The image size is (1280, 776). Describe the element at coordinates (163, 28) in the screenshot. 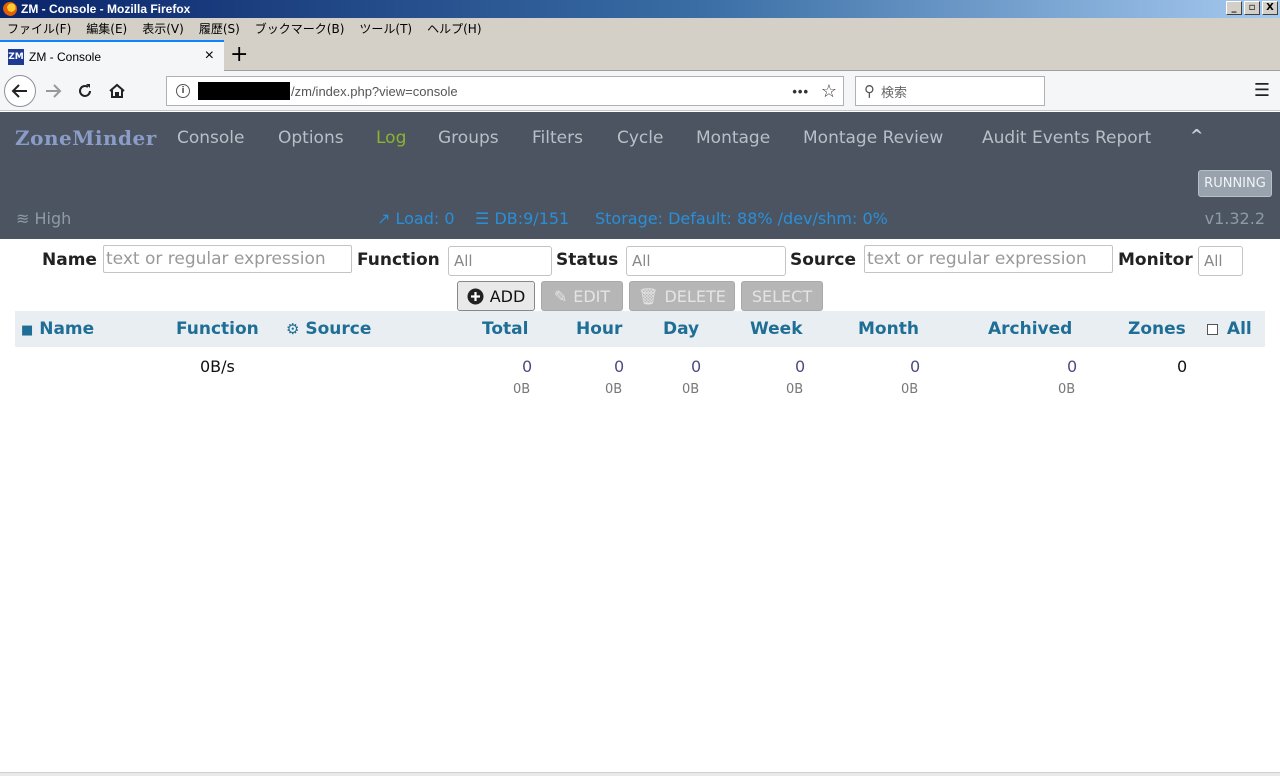

I see `menu-view: 表示(V)` at that location.